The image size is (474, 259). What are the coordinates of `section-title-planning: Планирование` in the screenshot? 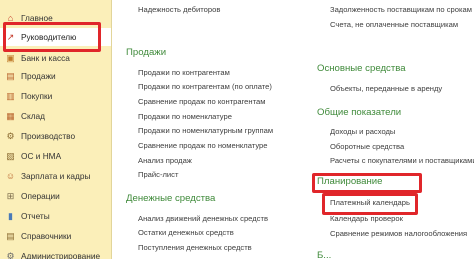 It's located at (350, 181).